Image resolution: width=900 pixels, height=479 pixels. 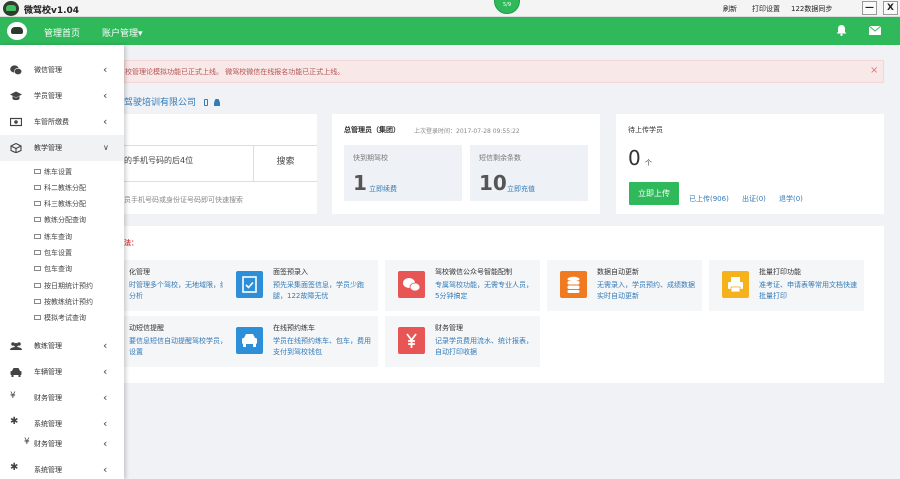 I want to click on expiring-schools-box: 快到期驾校 1 立即续费, so click(x=403, y=173).